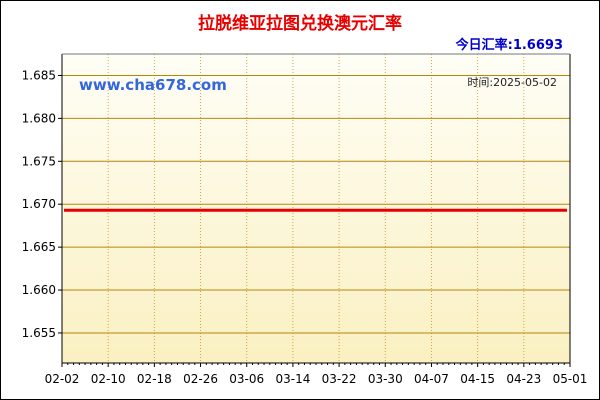 This screenshot has width=600, height=400. I want to click on x-tick-label: 02-18, so click(154, 379).